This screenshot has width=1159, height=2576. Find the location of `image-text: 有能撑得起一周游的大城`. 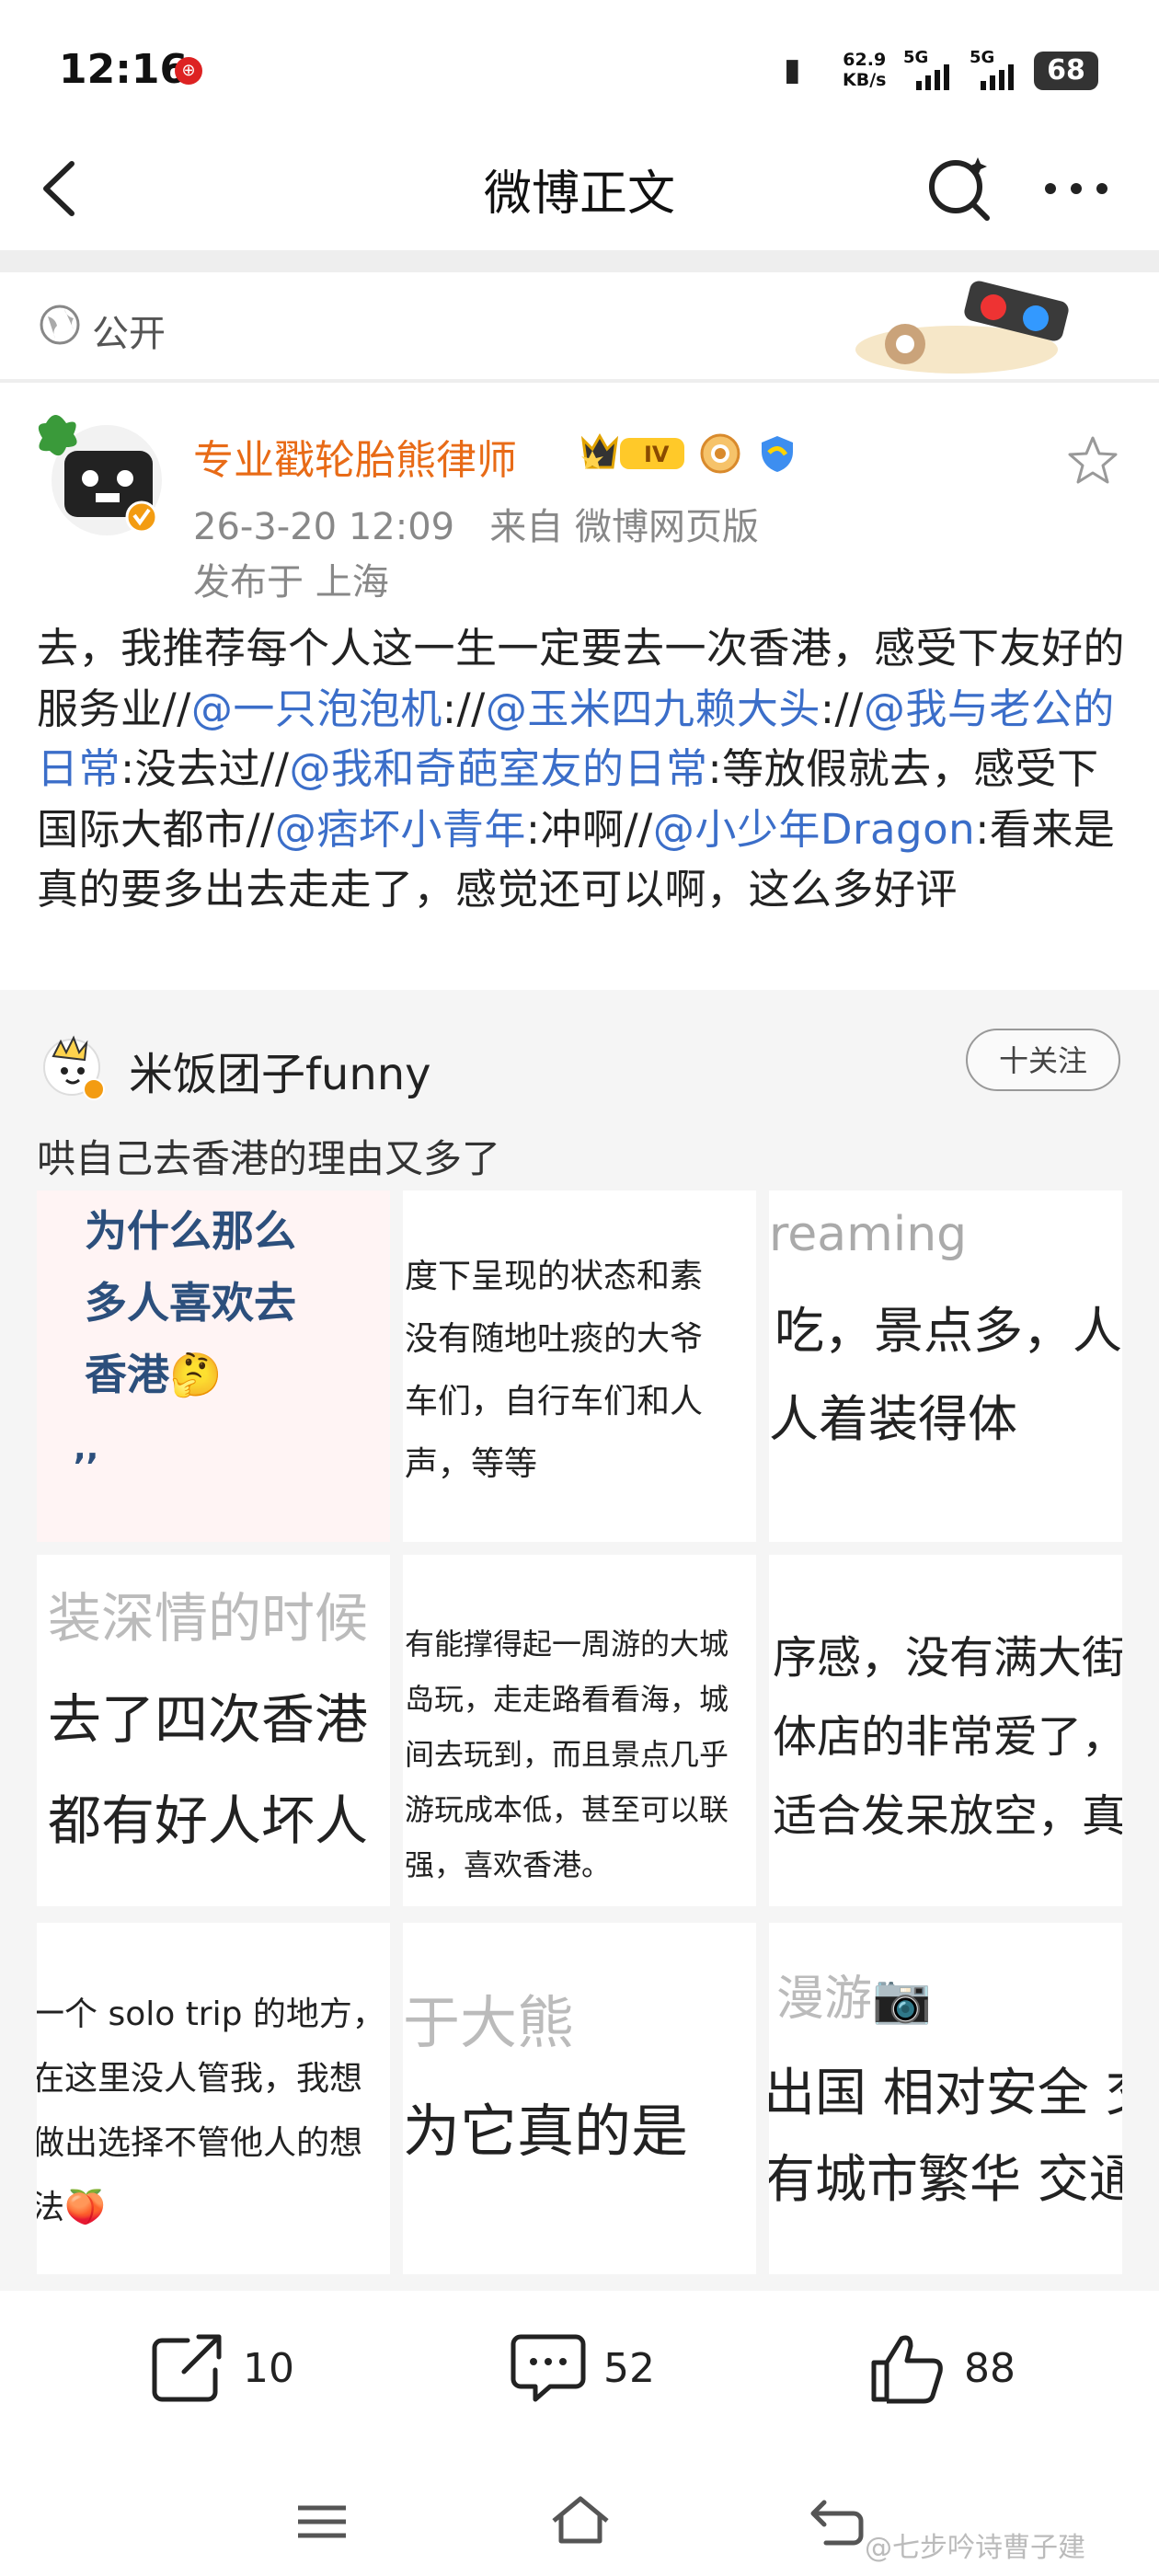

image-text: 有能撑得起一周游的大城 is located at coordinates (567, 1644).